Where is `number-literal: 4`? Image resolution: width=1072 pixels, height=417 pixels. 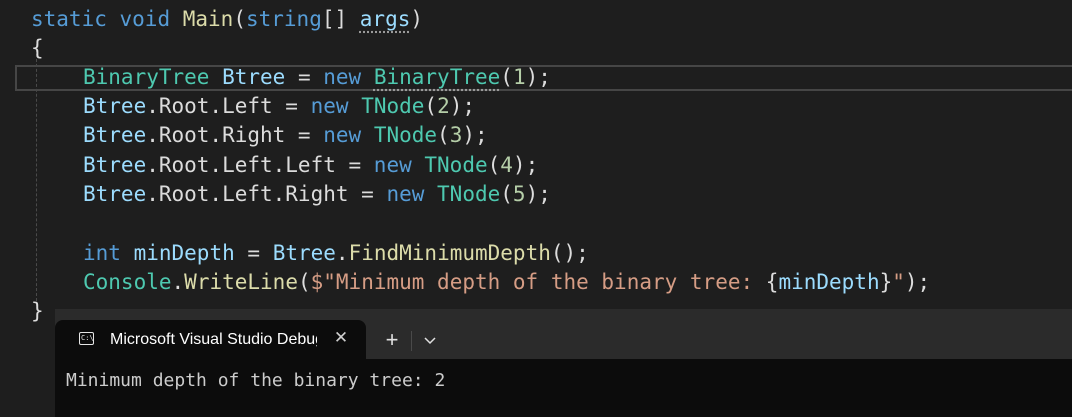
number-literal: 4 is located at coordinates (506, 165).